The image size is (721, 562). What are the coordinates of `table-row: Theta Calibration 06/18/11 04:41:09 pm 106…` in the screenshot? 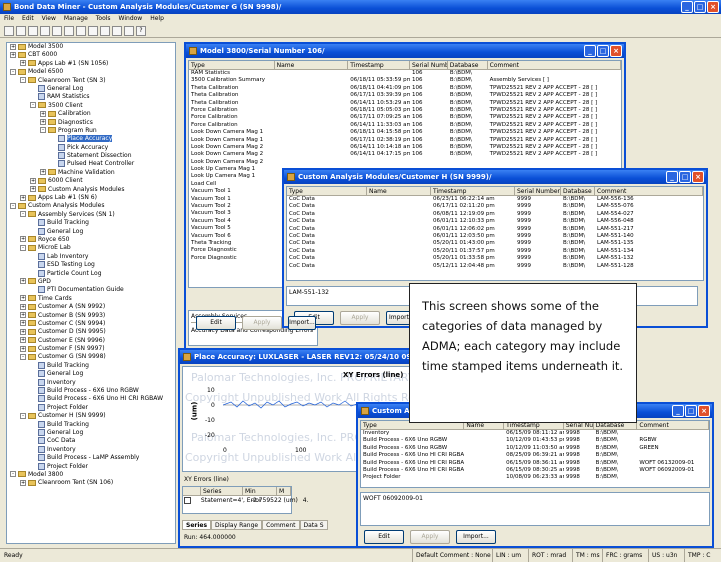 It's located at (405, 88).